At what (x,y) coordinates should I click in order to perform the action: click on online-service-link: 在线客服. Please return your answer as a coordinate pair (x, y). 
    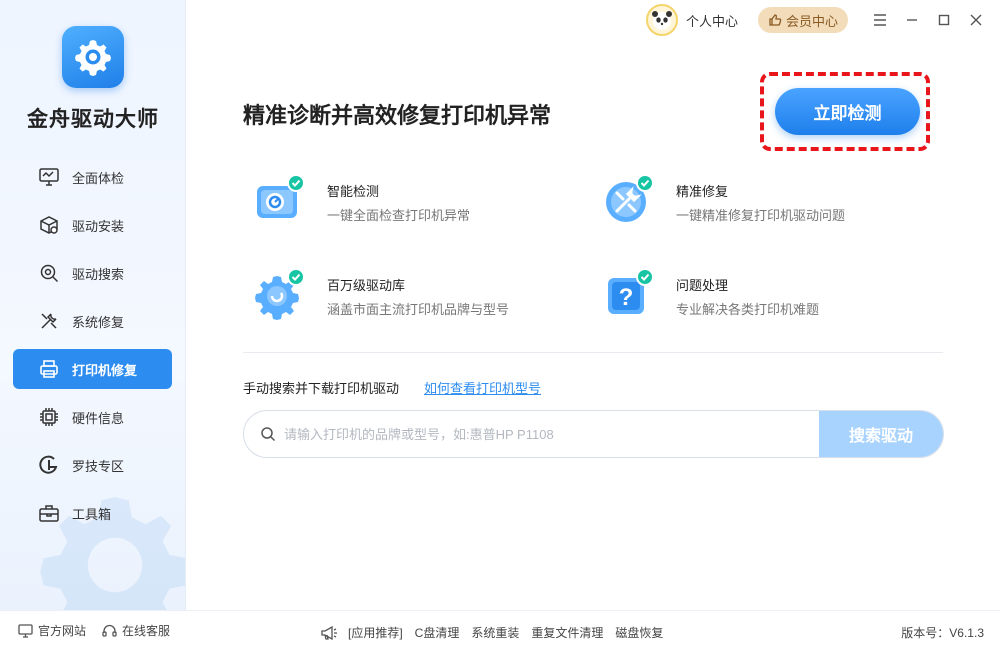
    Looking at the image, I should click on (136, 630).